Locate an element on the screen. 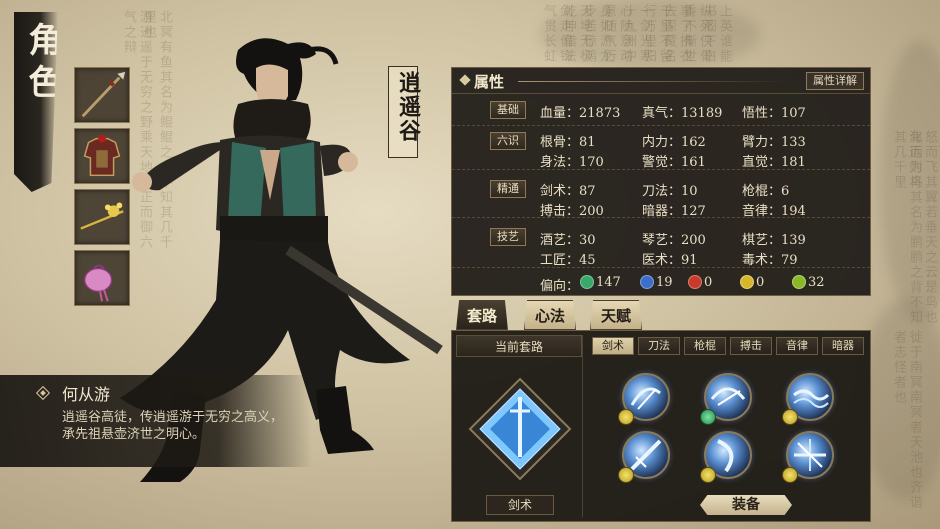 This screenshot has height=529, width=940. filter-sword: 剑术 is located at coordinates (613, 346).